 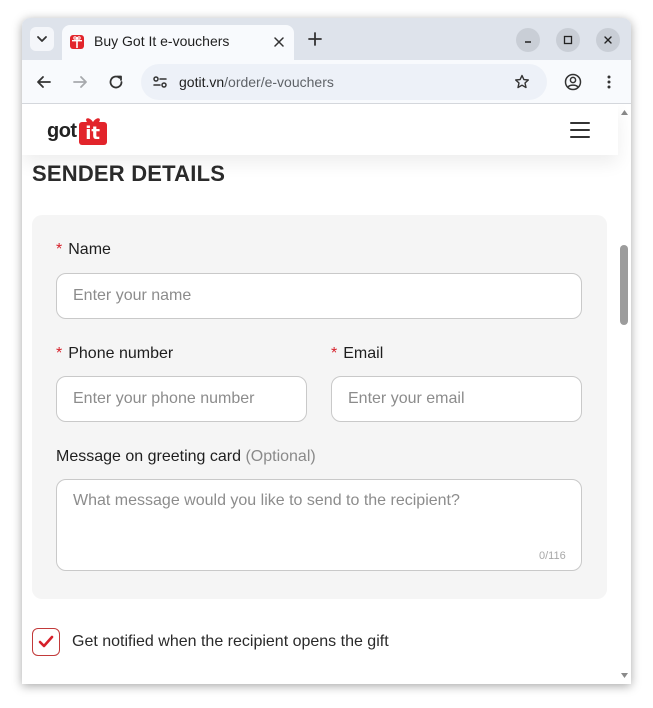 I want to click on logo-text: got, so click(x=62, y=130).